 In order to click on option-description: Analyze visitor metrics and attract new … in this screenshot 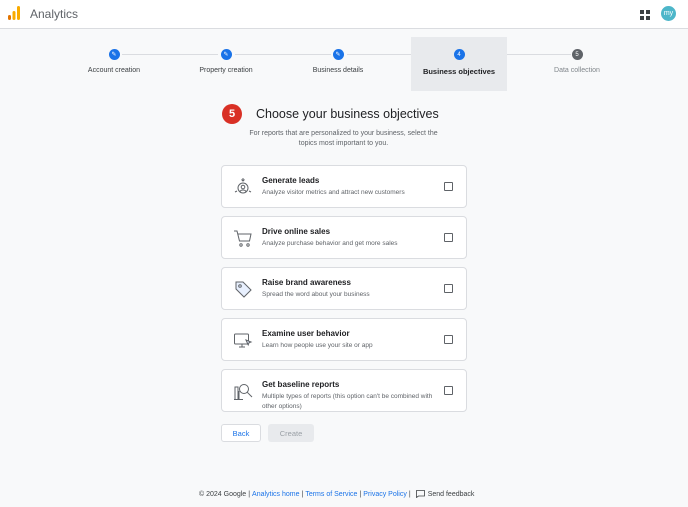, I will do `click(333, 192)`.